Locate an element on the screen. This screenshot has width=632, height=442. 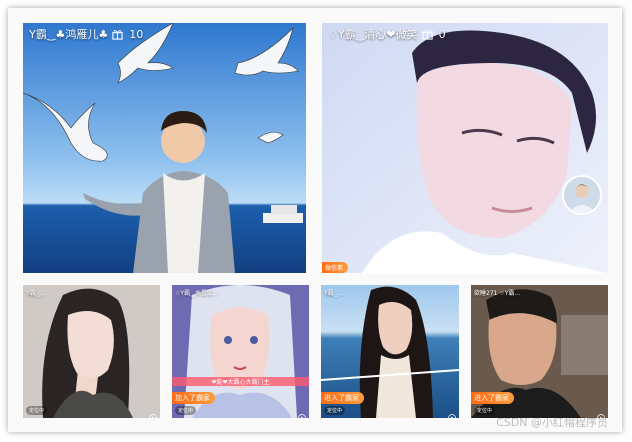
live-tile-4: ♢Y霸‿水雪江... ❤乾❤大霸心大霸门主 加入了霸家 定位中 is located at coordinates (240, 351).